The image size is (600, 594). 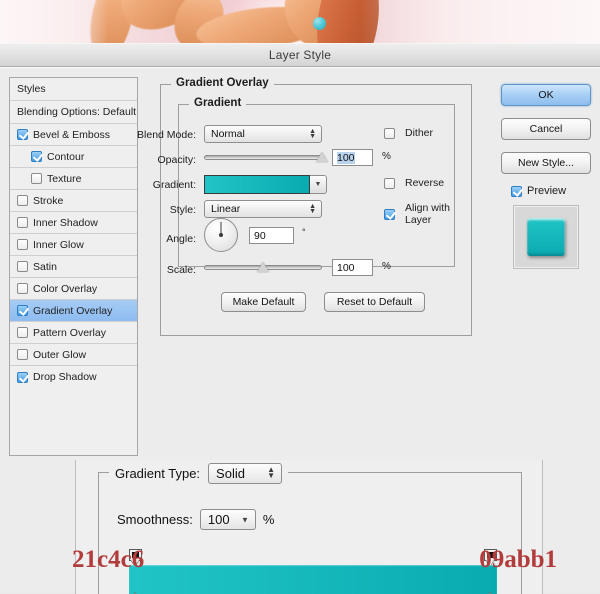 I want to click on dither-checkbox, so click(x=389, y=133).